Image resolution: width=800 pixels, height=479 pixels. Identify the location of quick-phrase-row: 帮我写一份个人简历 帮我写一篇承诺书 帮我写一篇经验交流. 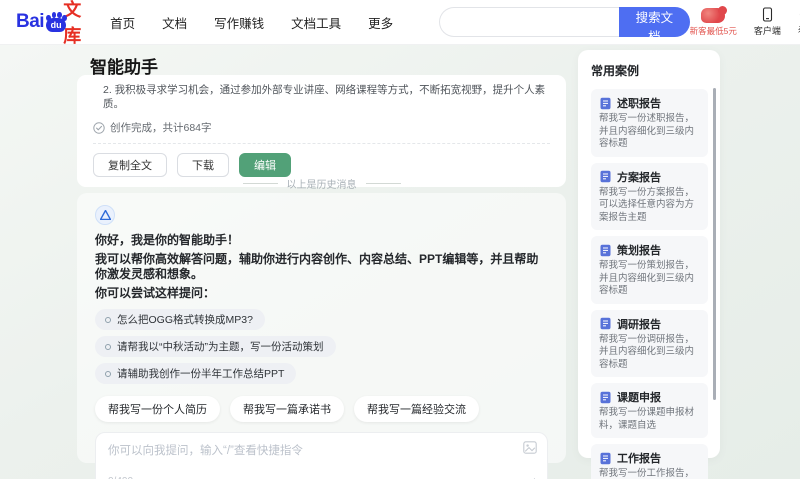
(321, 409).